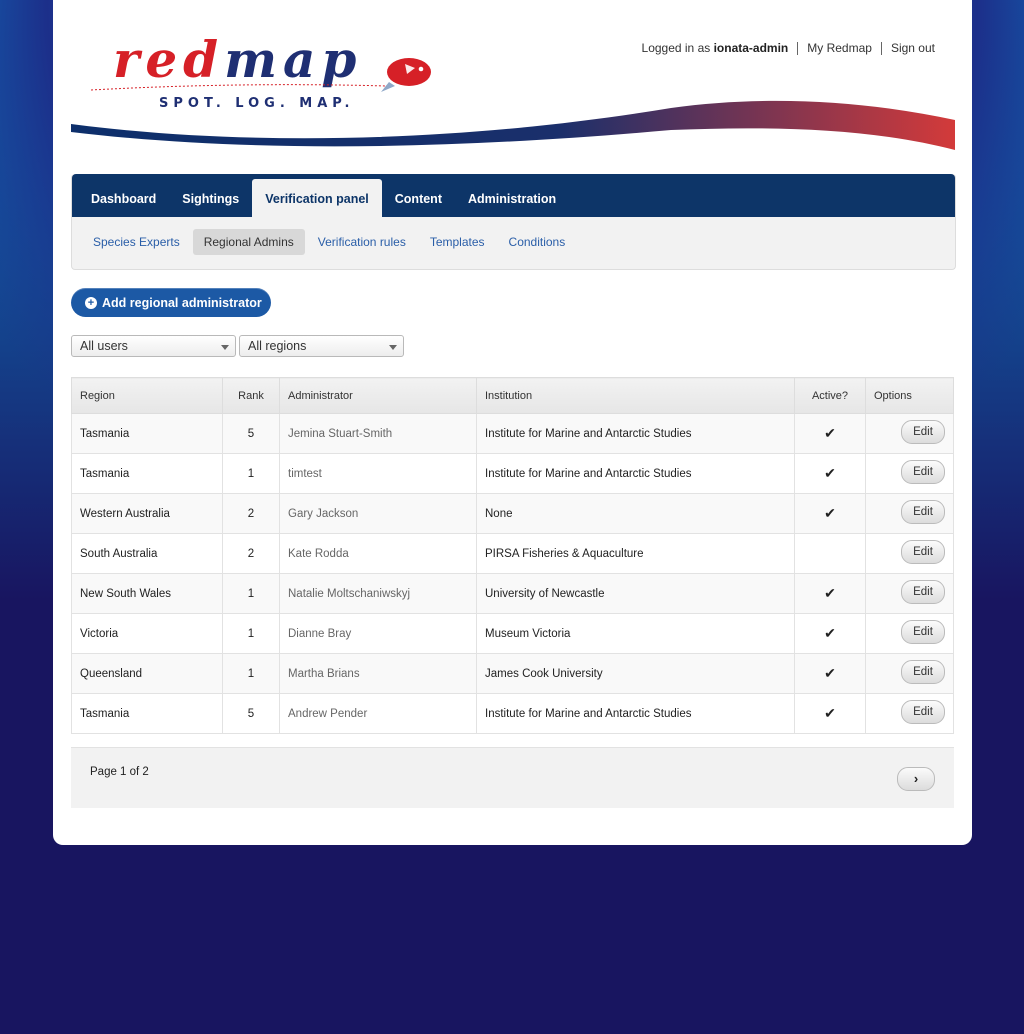 Image resolution: width=1024 pixels, height=1034 pixels. Describe the element at coordinates (378, 553) in the screenshot. I see `cell-administrator: Kate Rodda` at that location.